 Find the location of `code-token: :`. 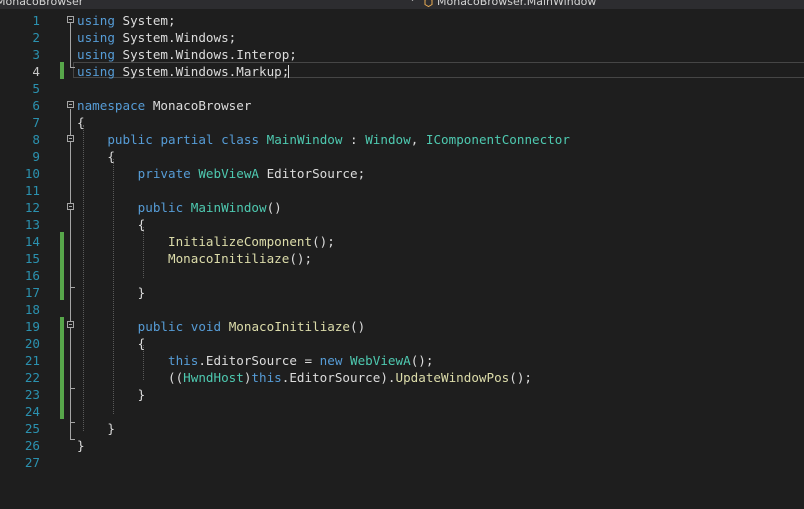

code-token: : is located at coordinates (354, 139).